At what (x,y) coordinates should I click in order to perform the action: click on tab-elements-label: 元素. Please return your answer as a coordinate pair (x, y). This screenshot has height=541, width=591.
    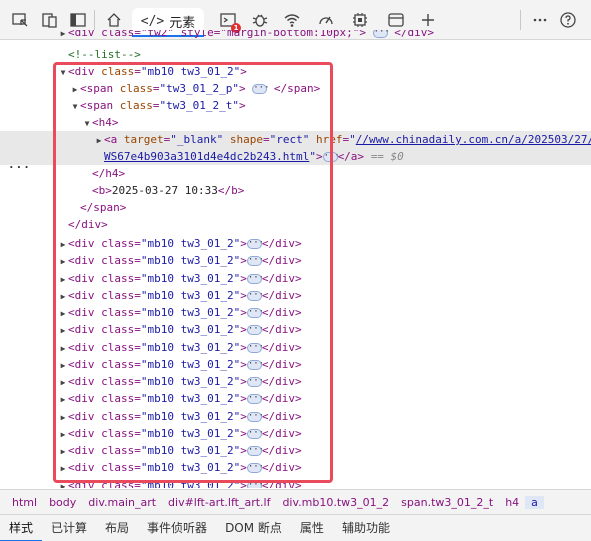
    Looking at the image, I should click on (182, 23).